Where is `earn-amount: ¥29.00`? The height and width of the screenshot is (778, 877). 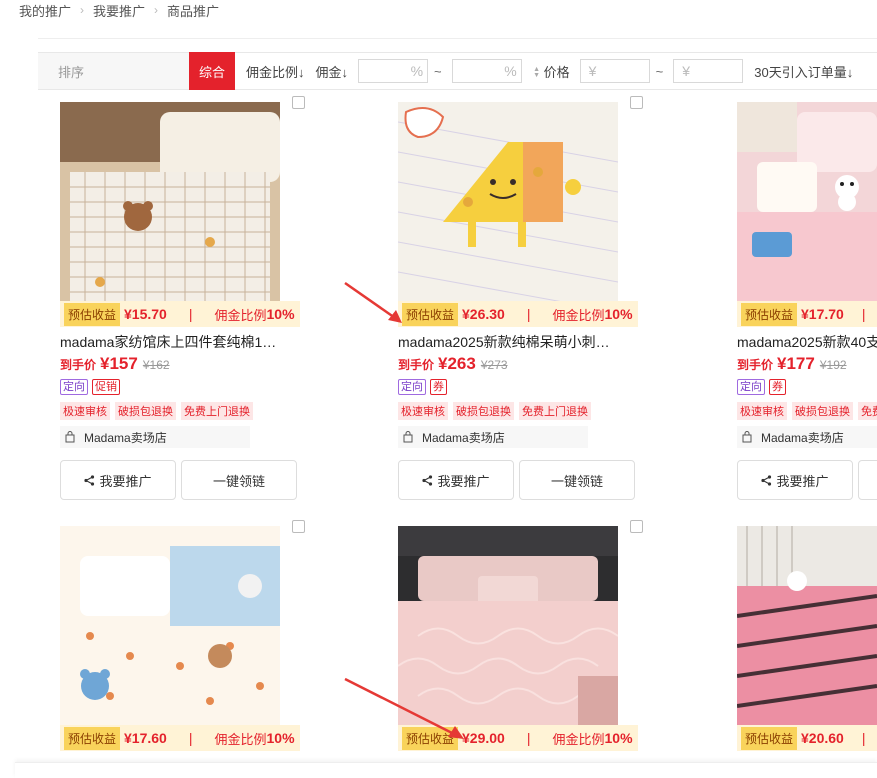
earn-amount: ¥29.00 is located at coordinates (483, 738).